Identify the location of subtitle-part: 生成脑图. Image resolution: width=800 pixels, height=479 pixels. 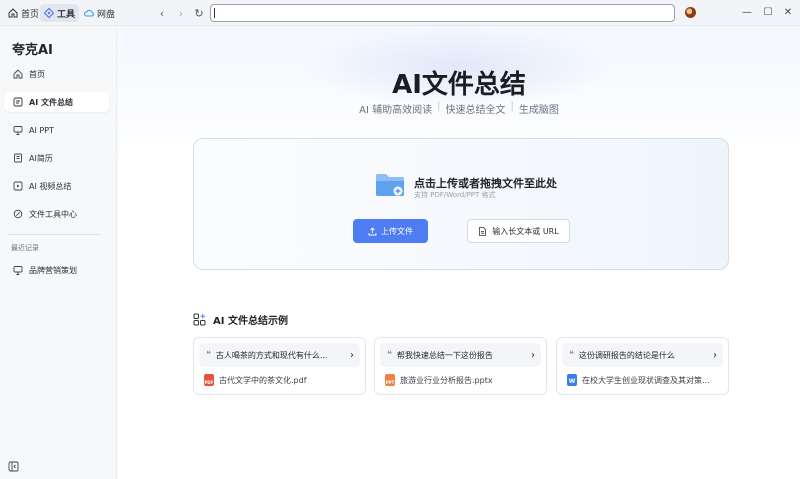
(538, 110).